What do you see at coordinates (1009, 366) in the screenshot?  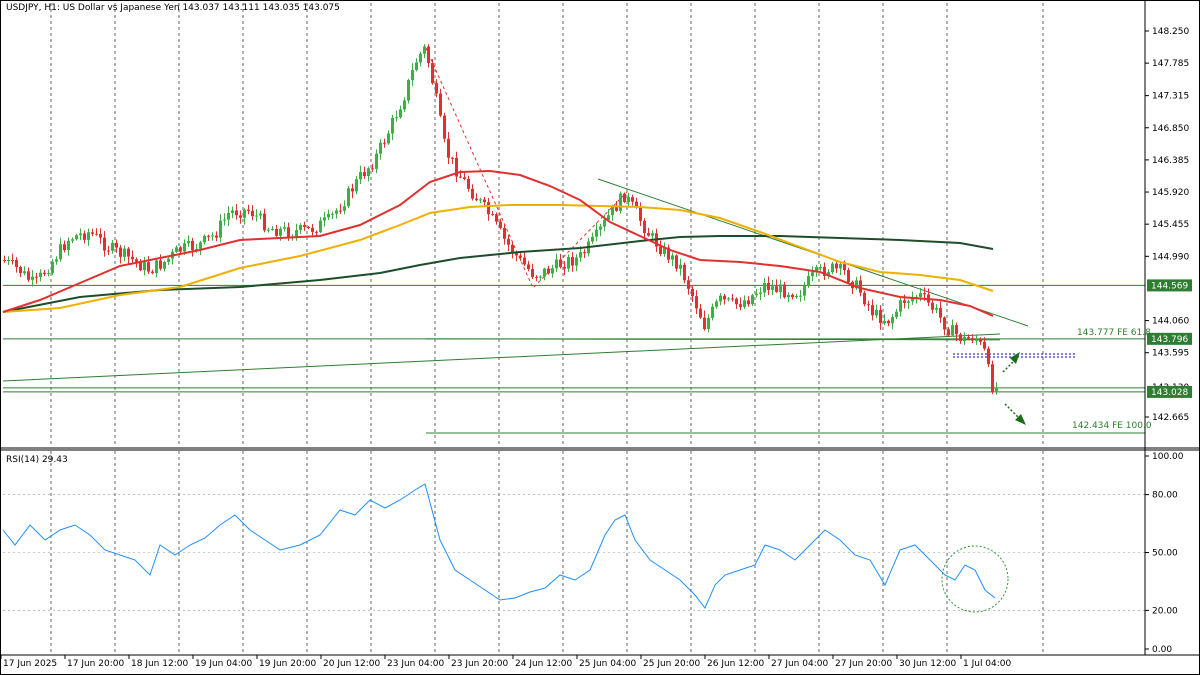 I see `up-arrow-line` at bounding box center [1009, 366].